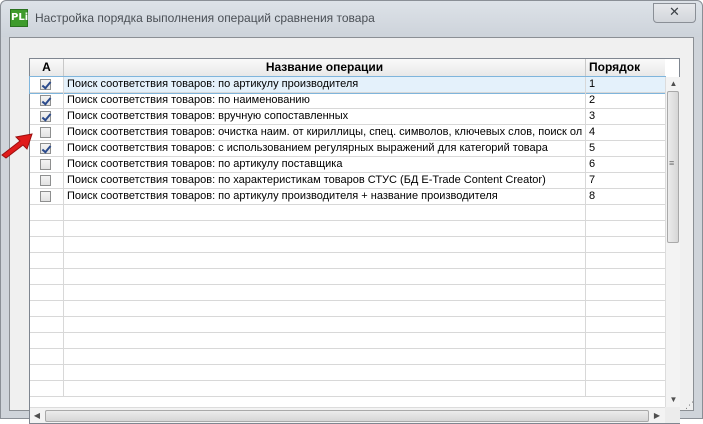 Image resolution: width=703 pixels, height=424 pixels. I want to click on column-header-order: Порядок, so click(625, 68).